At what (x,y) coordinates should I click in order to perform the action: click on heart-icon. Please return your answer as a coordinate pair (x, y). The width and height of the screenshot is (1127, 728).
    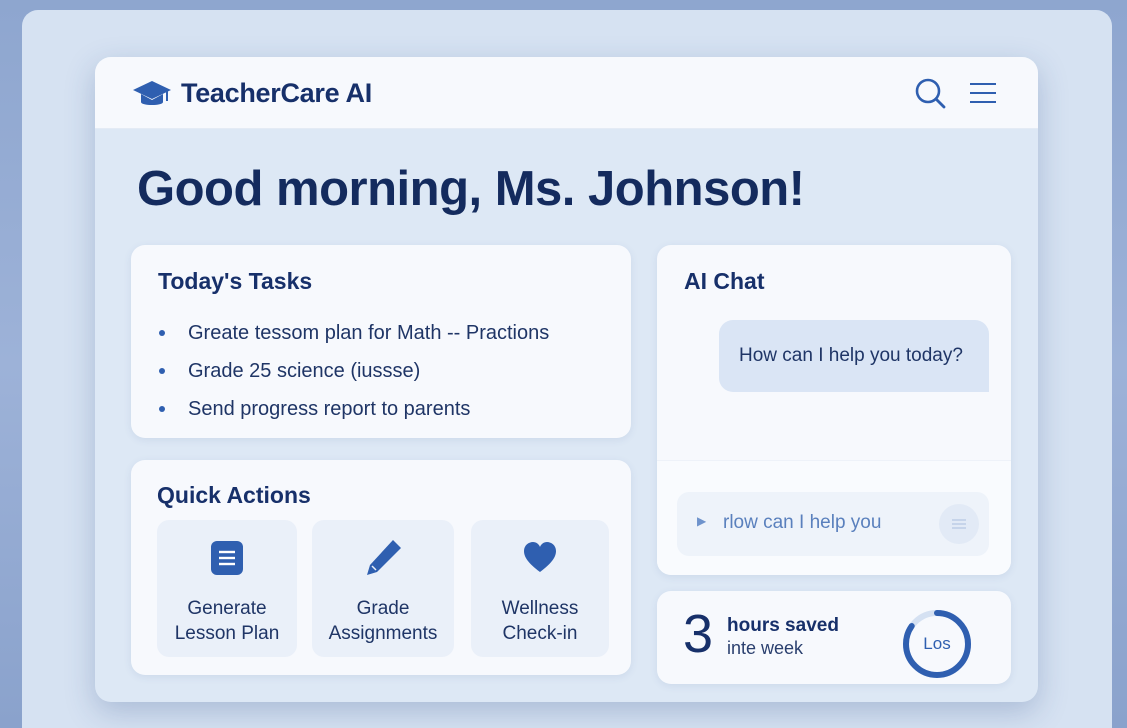
    Looking at the image, I should click on (540, 557).